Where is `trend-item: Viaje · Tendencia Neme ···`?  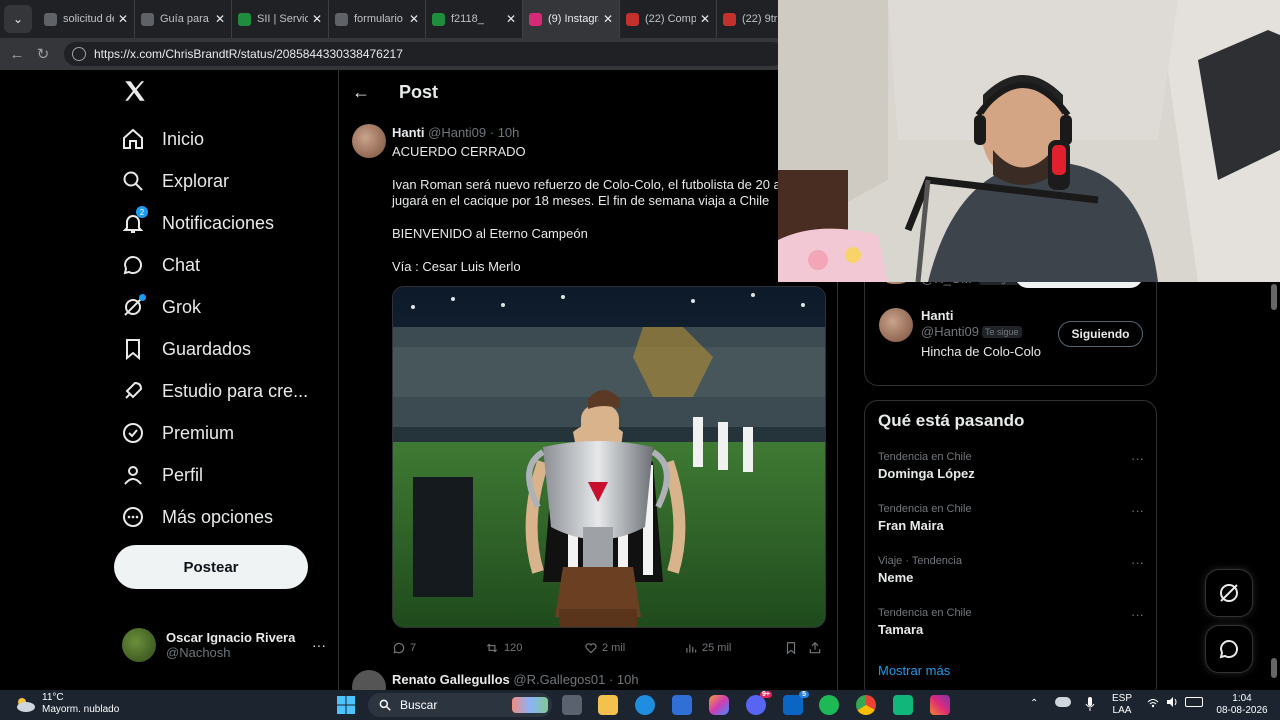
trend-item: Viaje · Tendencia Neme ··· is located at coordinates (1011, 570).